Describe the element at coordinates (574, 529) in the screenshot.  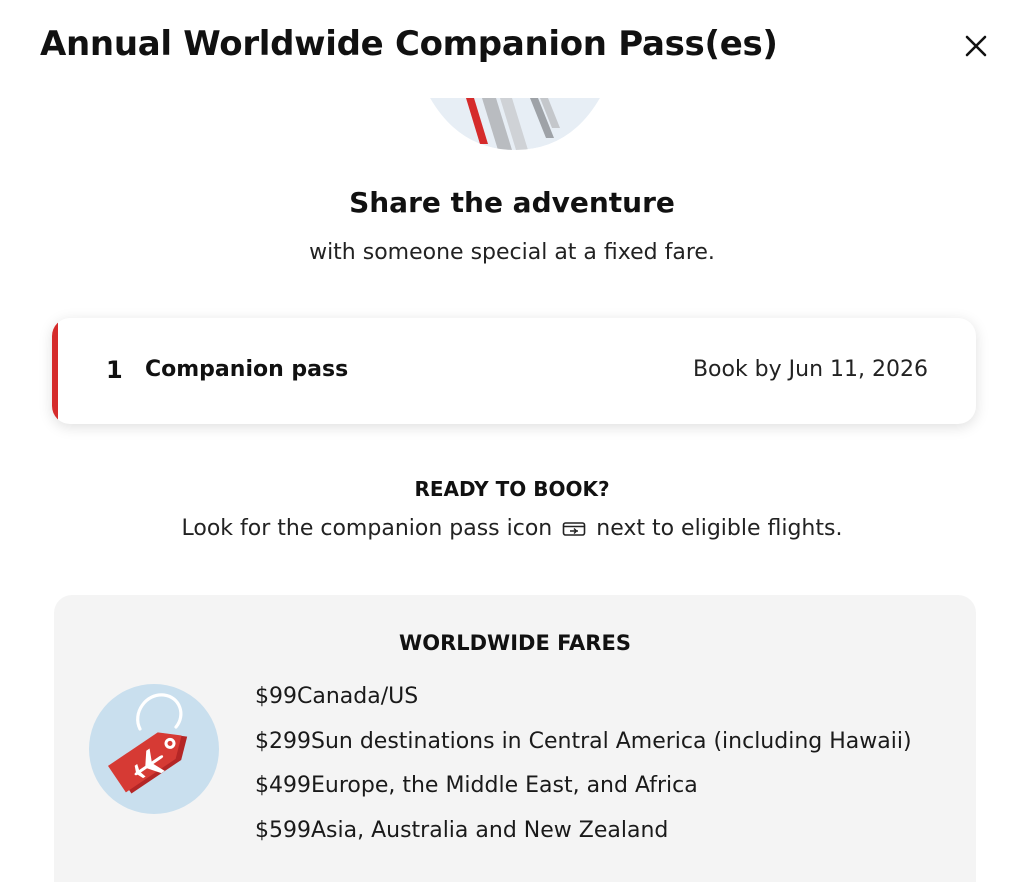
I see `companion-pass-icon` at that location.